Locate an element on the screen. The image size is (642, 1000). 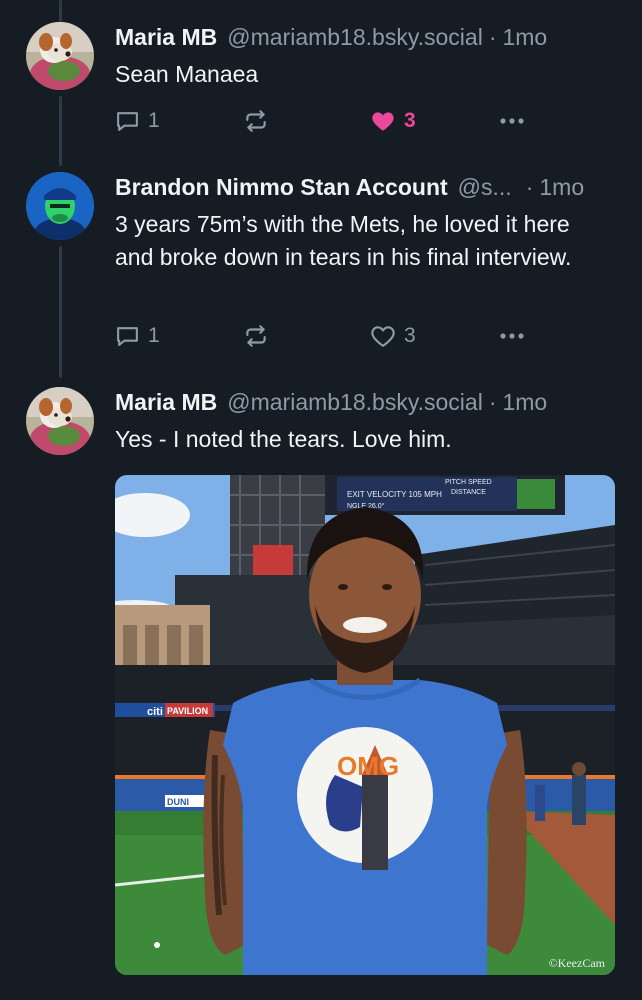
scoreboard-text: DISTANCE is located at coordinates (468, 492).